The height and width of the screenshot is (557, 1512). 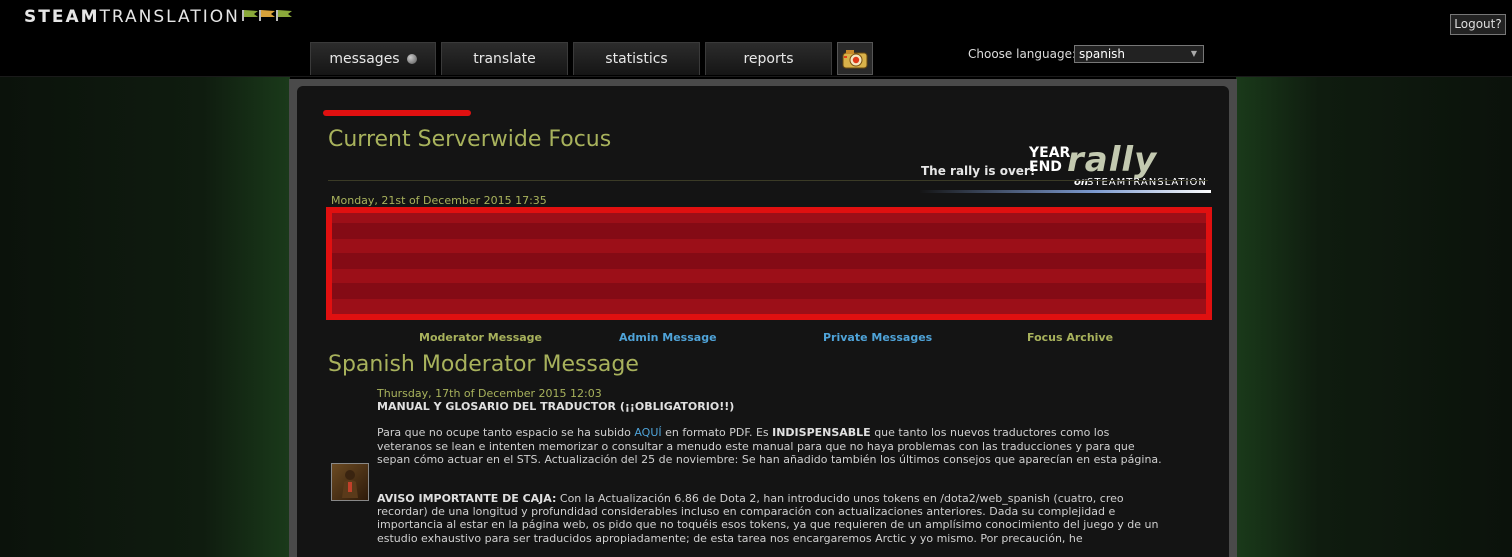 What do you see at coordinates (439, 200) in the screenshot?
I see `focus-date: Monday, 21st of December 2015 17:35` at bounding box center [439, 200].